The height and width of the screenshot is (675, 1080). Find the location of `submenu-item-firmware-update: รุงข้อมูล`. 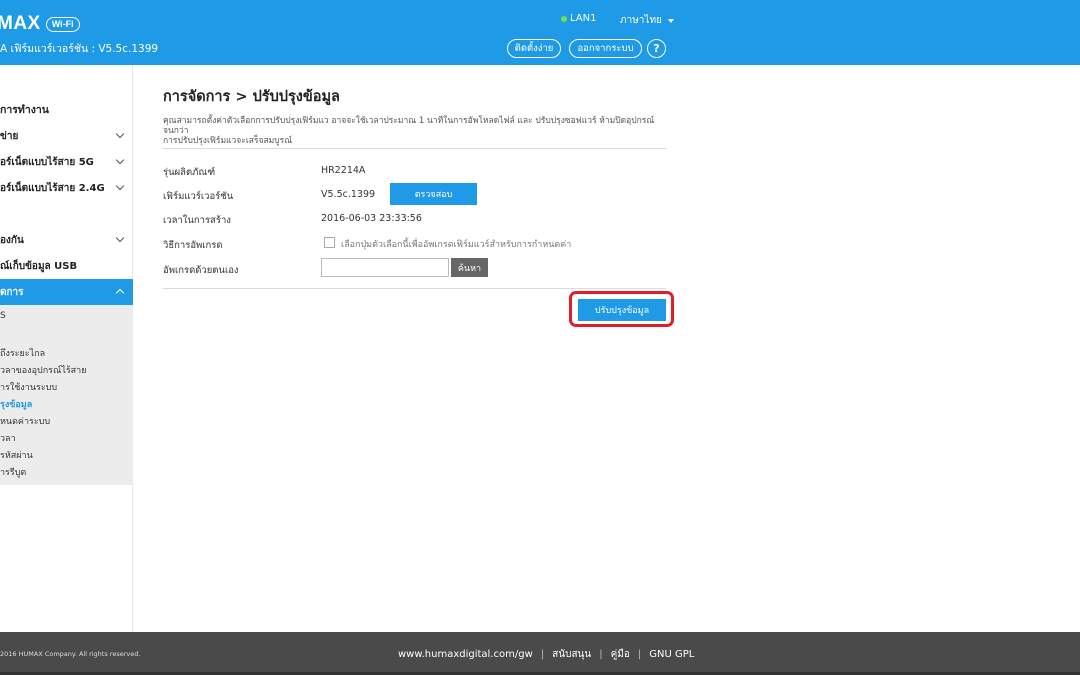

submenu-item-firmware-update: รุงข้อมูล is located at coordinates (16, 404).